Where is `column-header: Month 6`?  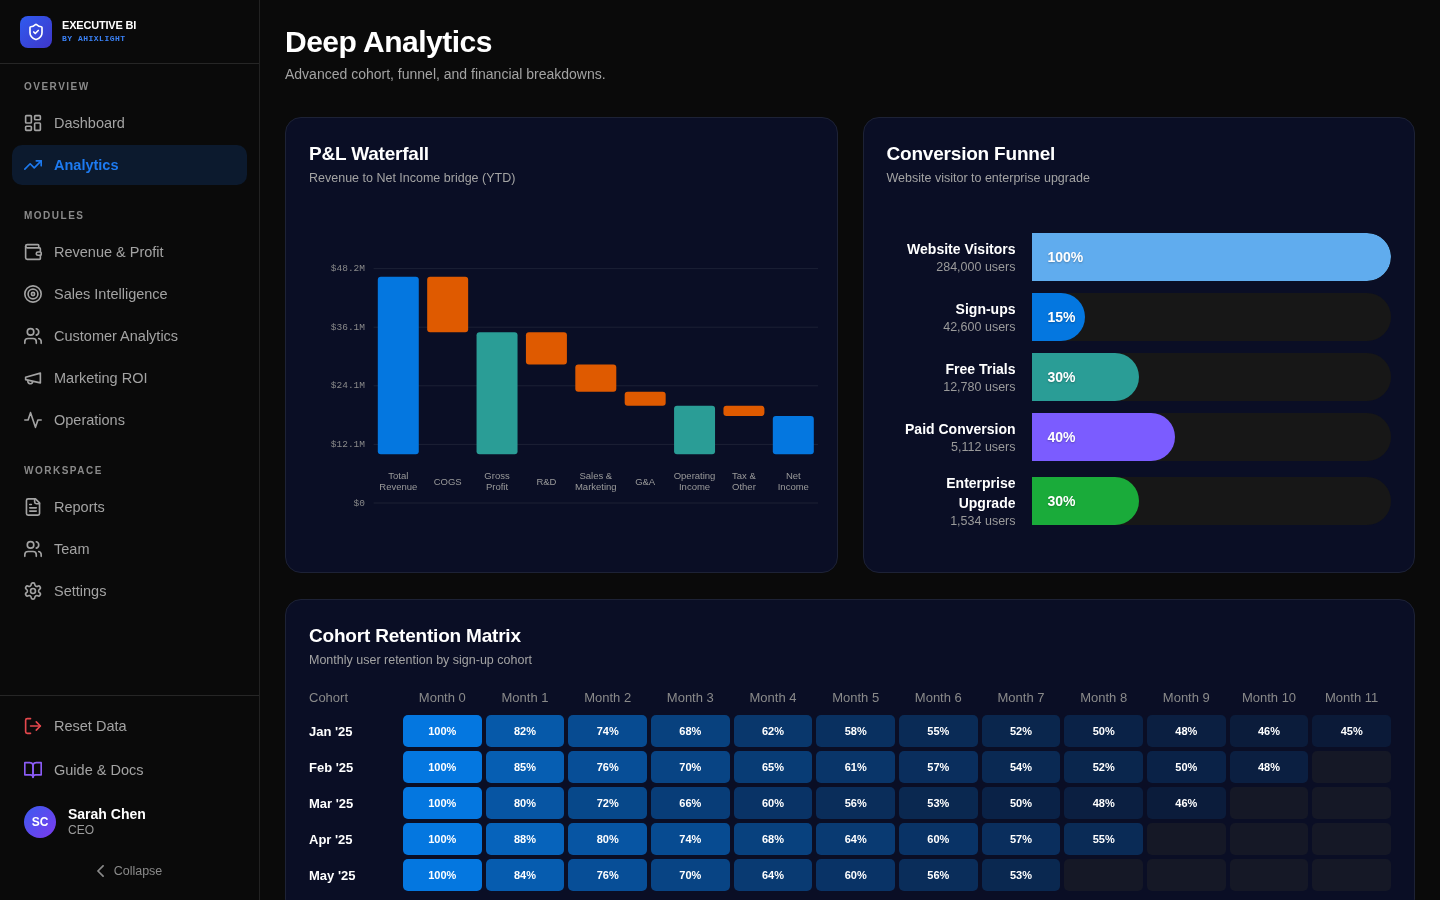
column-header: Month 6 is located at coordinates (938, 698).